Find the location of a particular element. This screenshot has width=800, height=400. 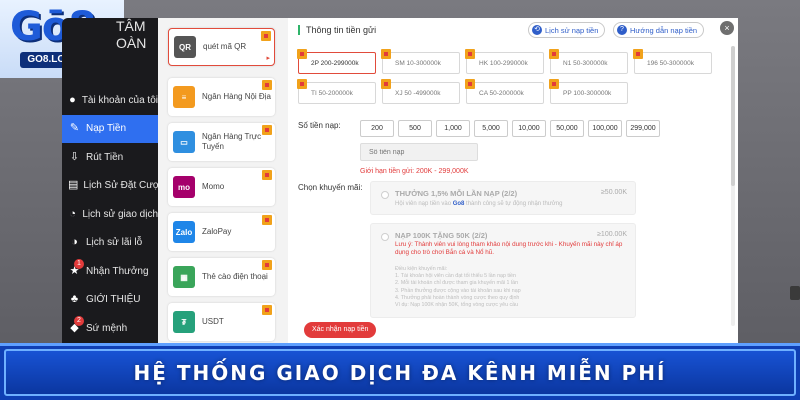

deposit-channel: HK 100-299000k is located at coordinates (504, 61).